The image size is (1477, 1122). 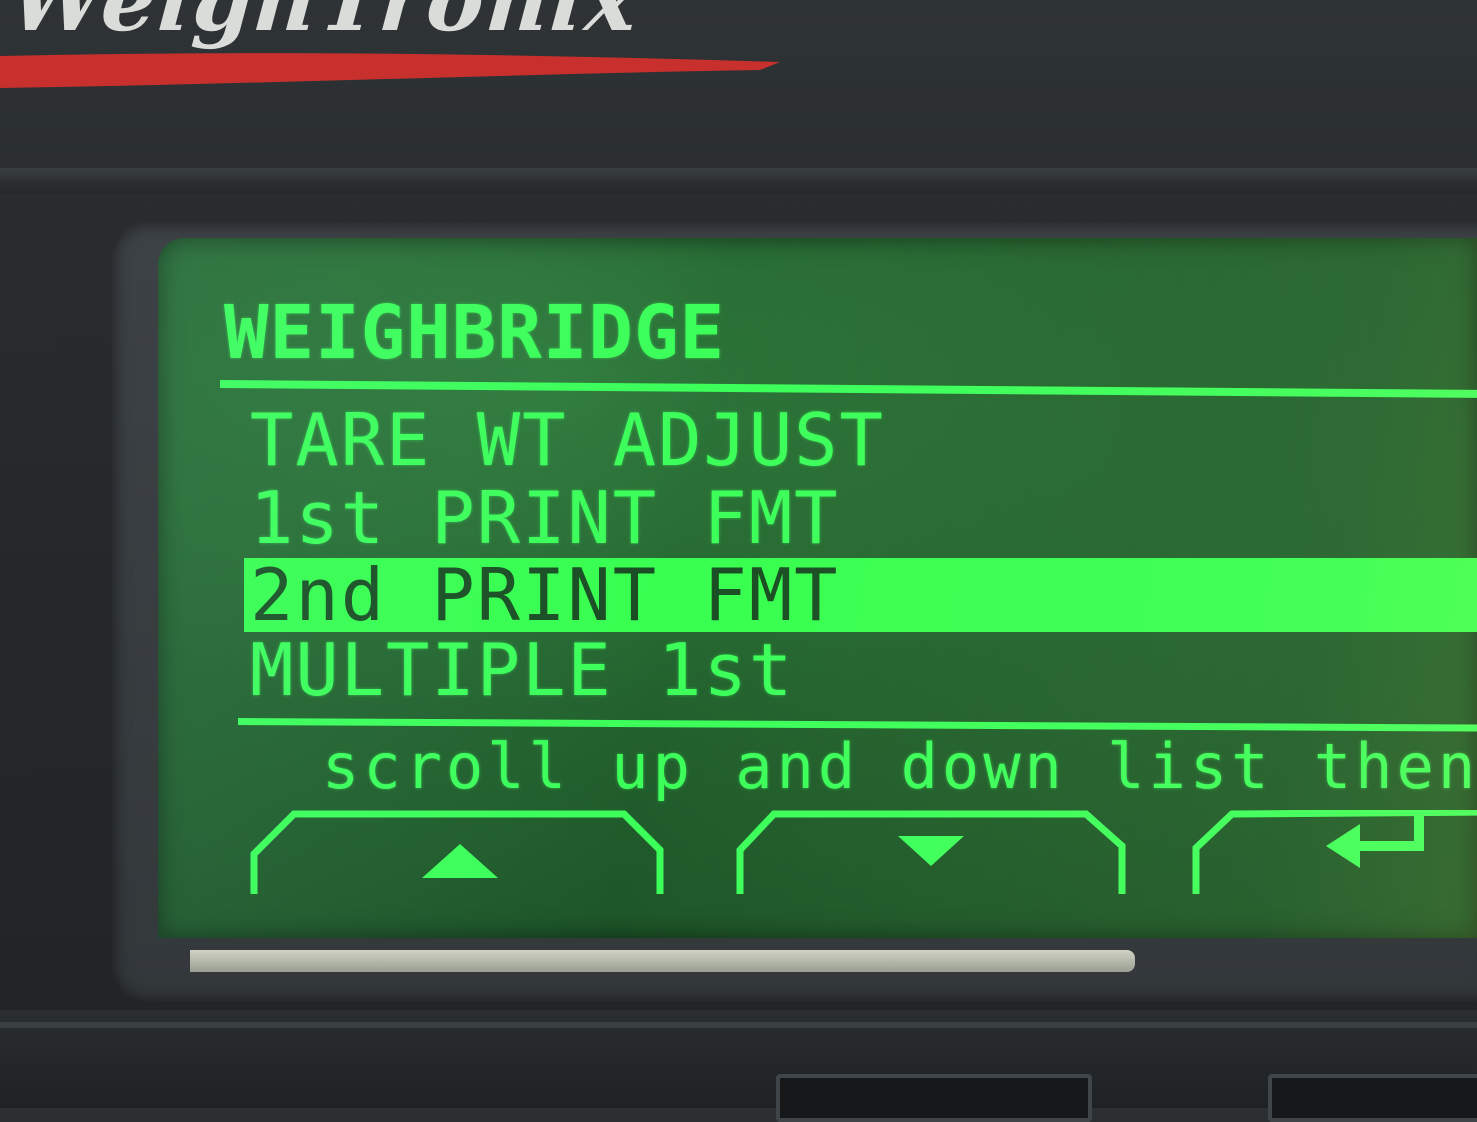 I want to click on panel-seam, so click(x=738, y=1025).